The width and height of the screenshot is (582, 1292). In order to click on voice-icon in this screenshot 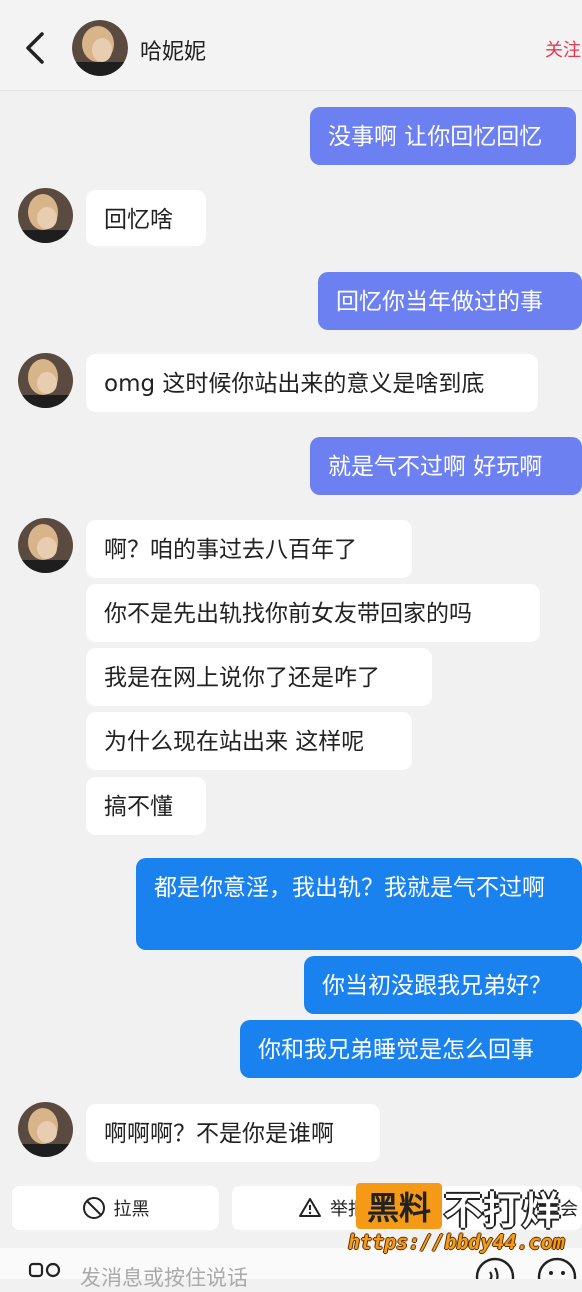, I will do `click(495, 1267)`.